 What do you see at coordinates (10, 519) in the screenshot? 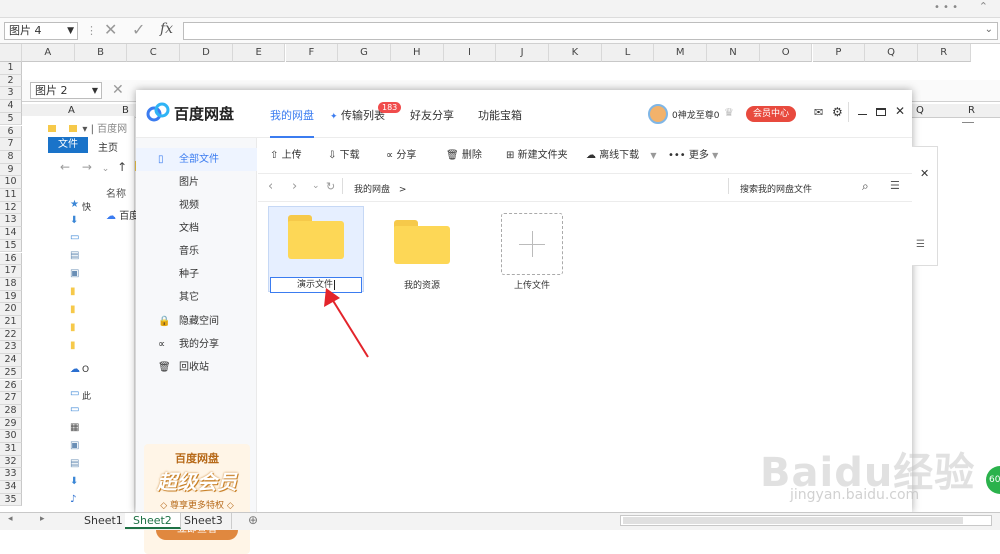
I see `prev-sheet-icon: ◂` at bounding box center [10, 519].